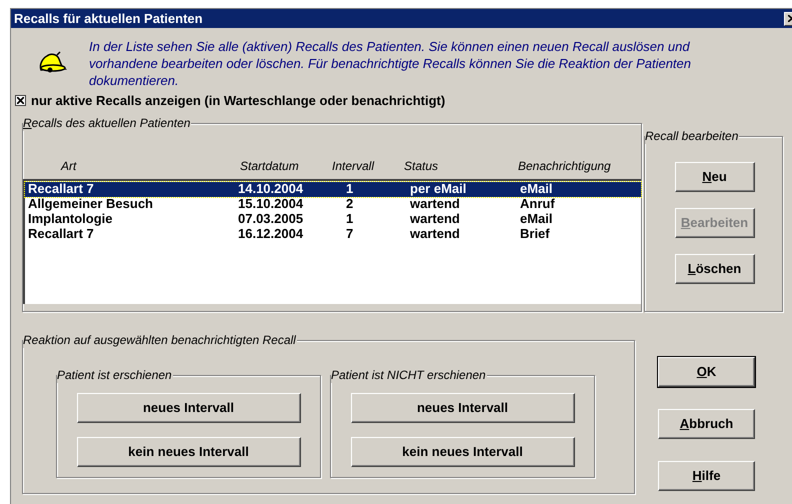  I want to click on column-header: Art, so click(68, 165).